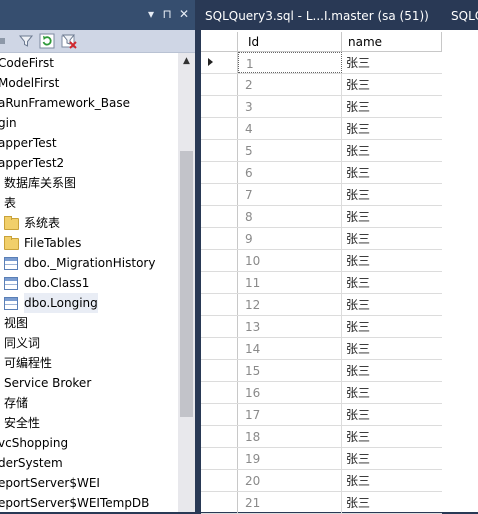  I want to click on table-row: 8 张三, so click(321, 217).